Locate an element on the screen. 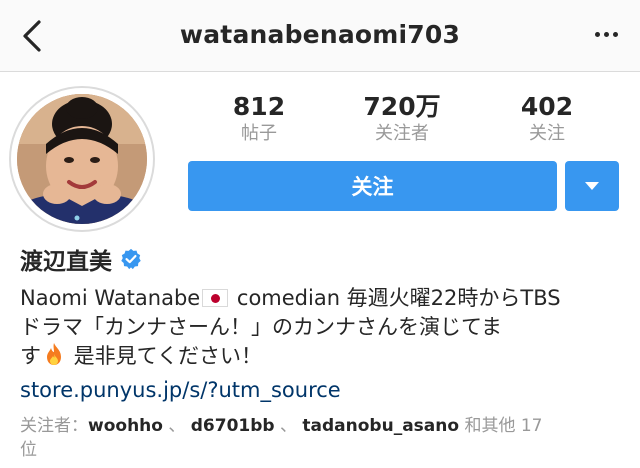 The width and height of the screenshot is (640, 468). posts-label: 帖子 is located at coordinates (259, 133).